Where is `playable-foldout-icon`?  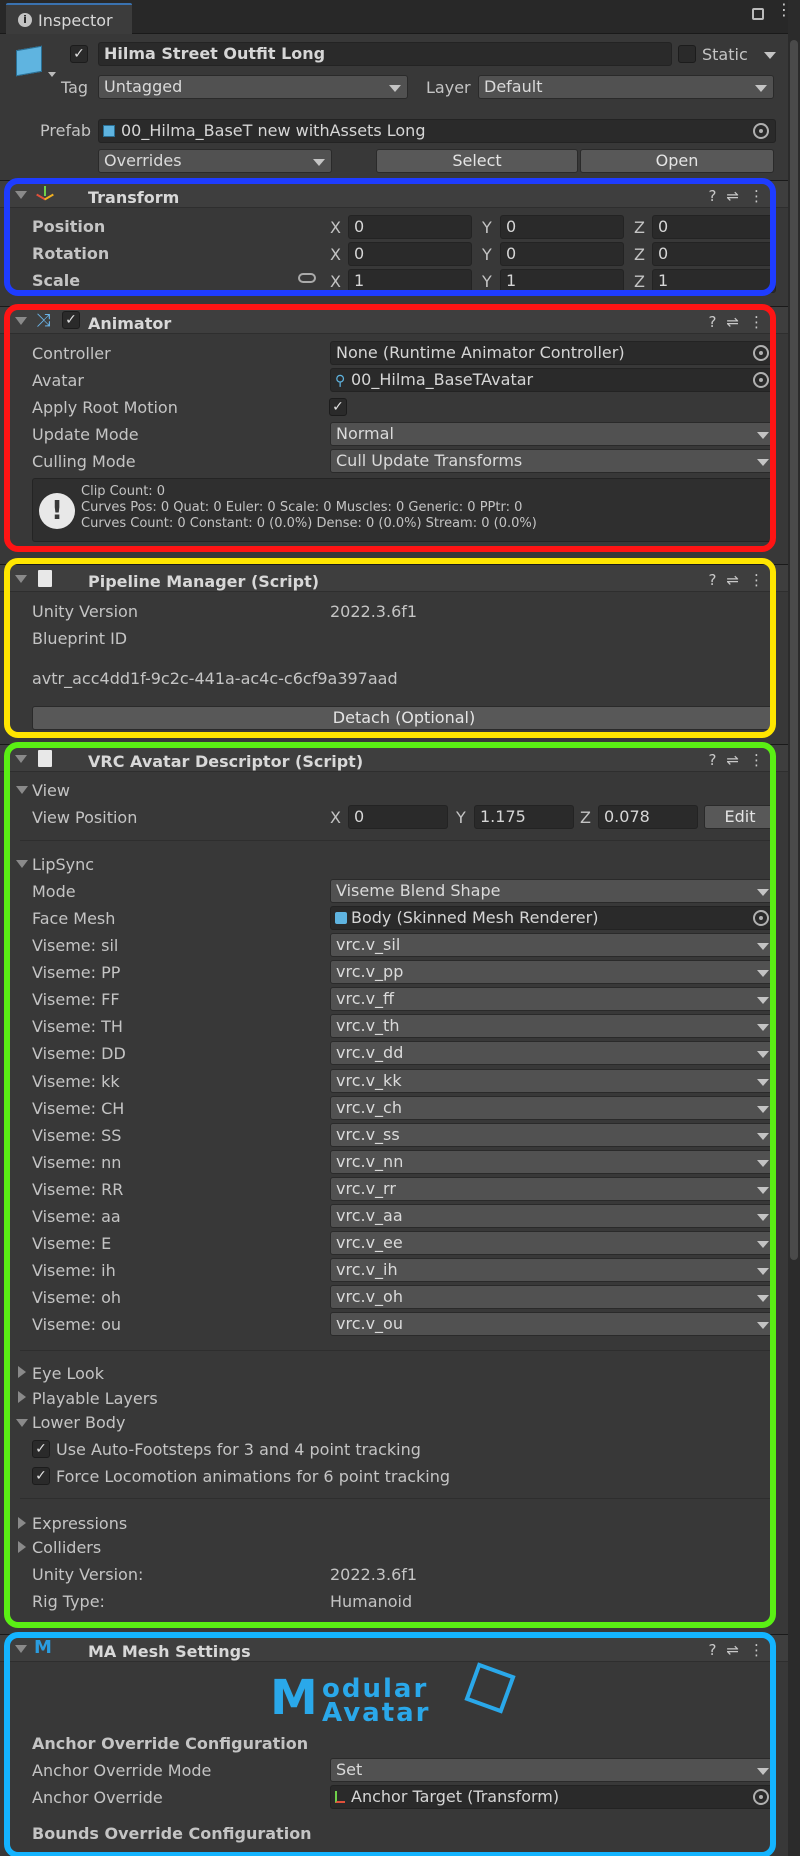 playable-foldout-icon is located at coordinates (22, 1397).